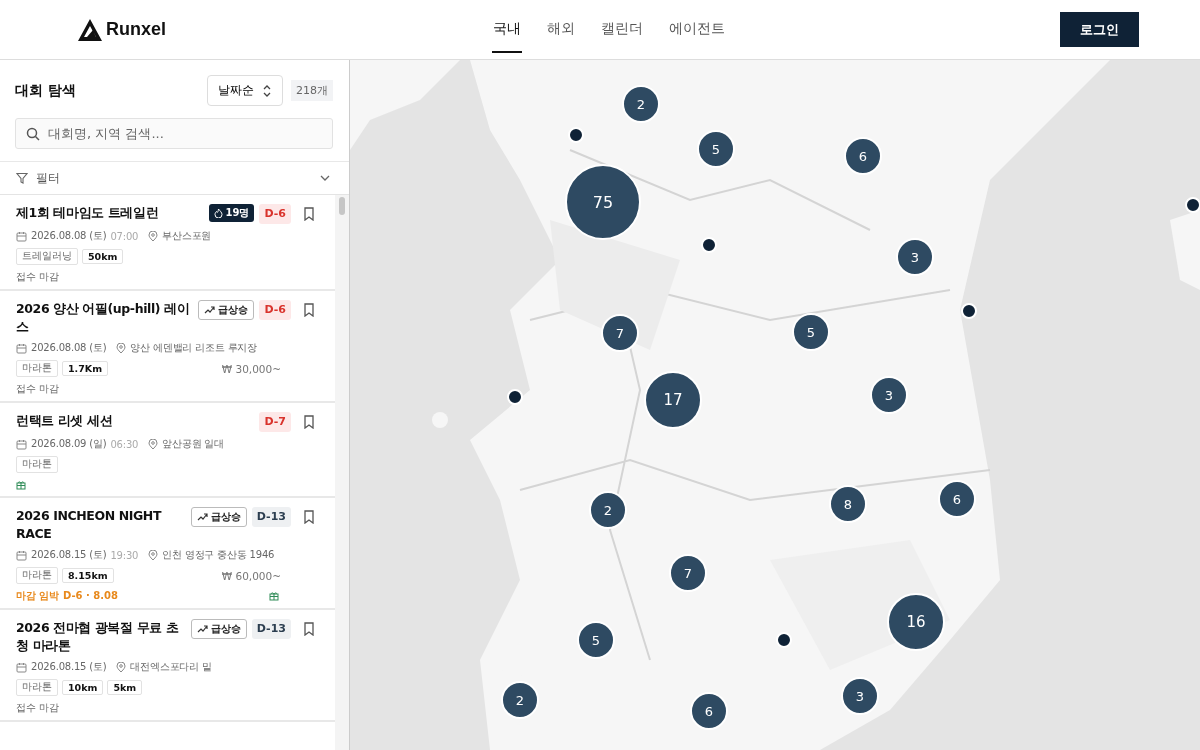 This screenshot has height=750, width=1200. What do you see at coordinates (125, 687) in the screenshot?
I see `tag-chip: 5km` at bounding box center [125, 687].